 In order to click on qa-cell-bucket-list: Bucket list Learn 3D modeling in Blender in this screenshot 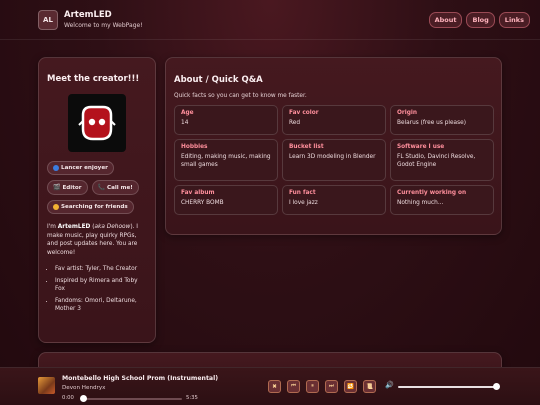, I will do `click(334, 160)`.